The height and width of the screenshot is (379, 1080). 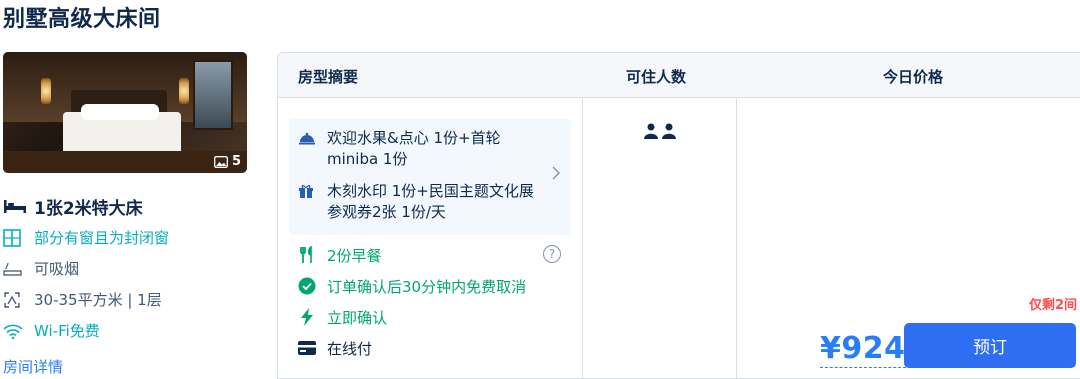 What do you see at coordinates (307, 317) in the screenshot?
I see `lightning-icon` at bounding box center [307, 317].